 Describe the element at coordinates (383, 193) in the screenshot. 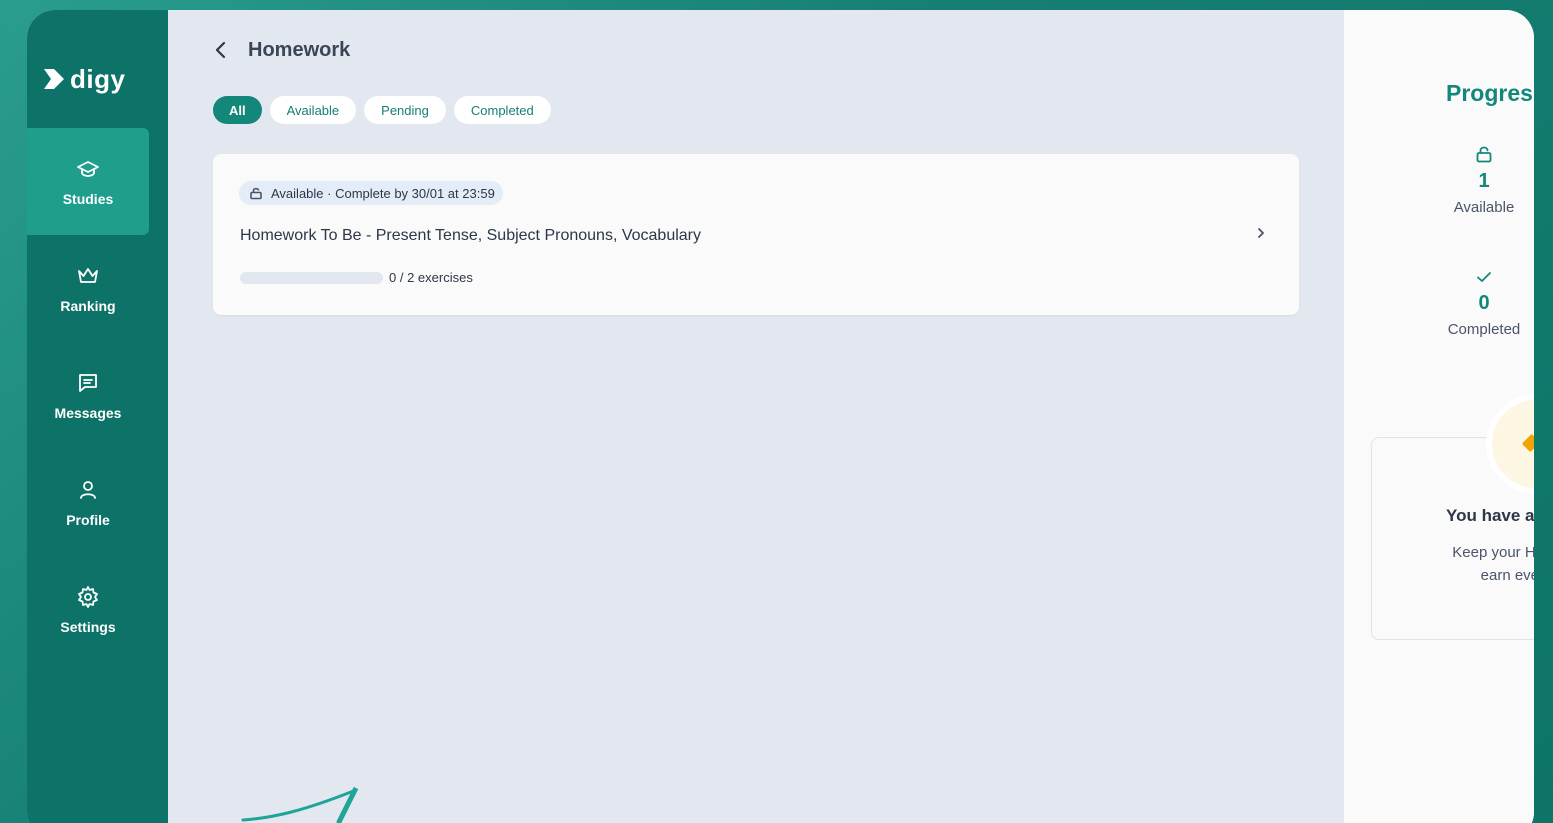

I see `status-badge-text: Available · Complete by 30/01 at 23:59` at that location.